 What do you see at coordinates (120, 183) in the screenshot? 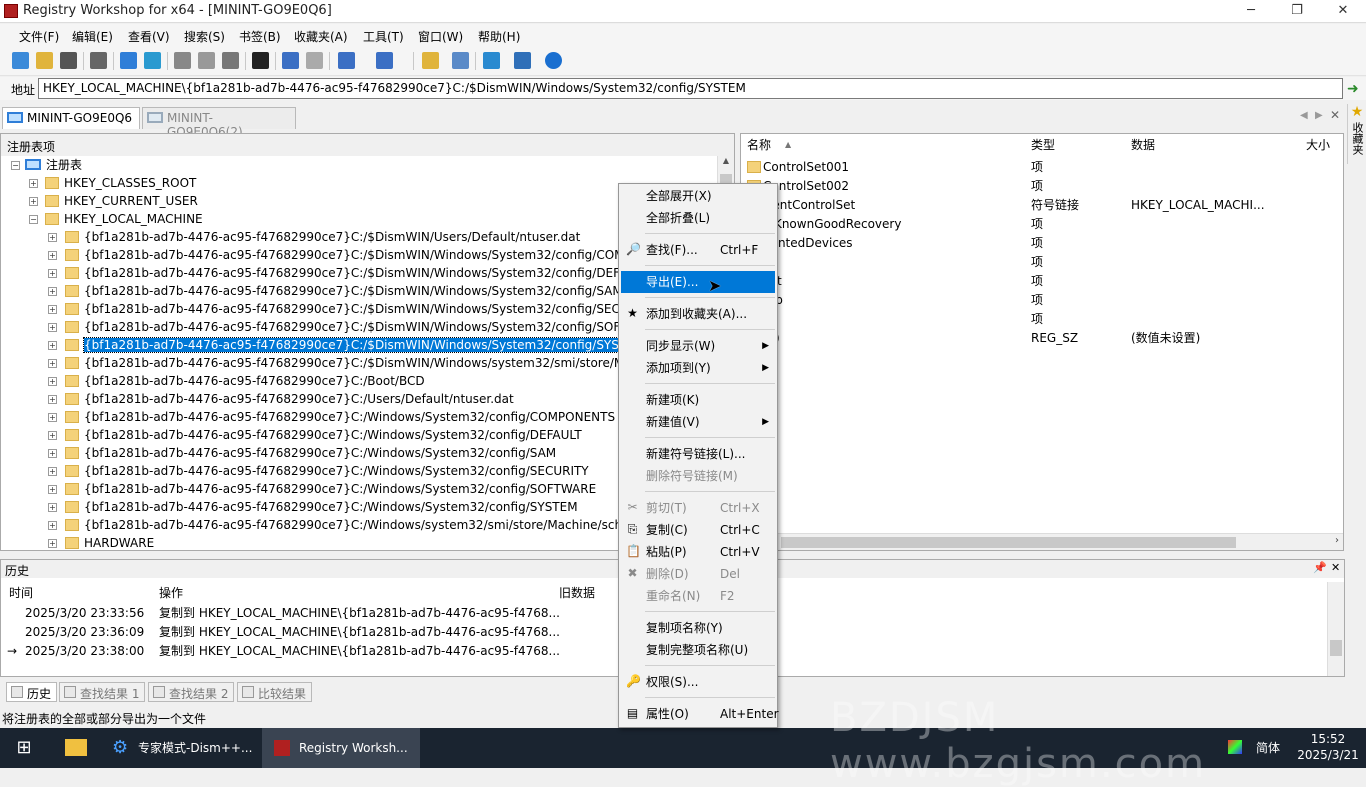
I see `tree-hive-classes-root: HKEY_CLASSES_ROOT` at bounding box center [120, 183].